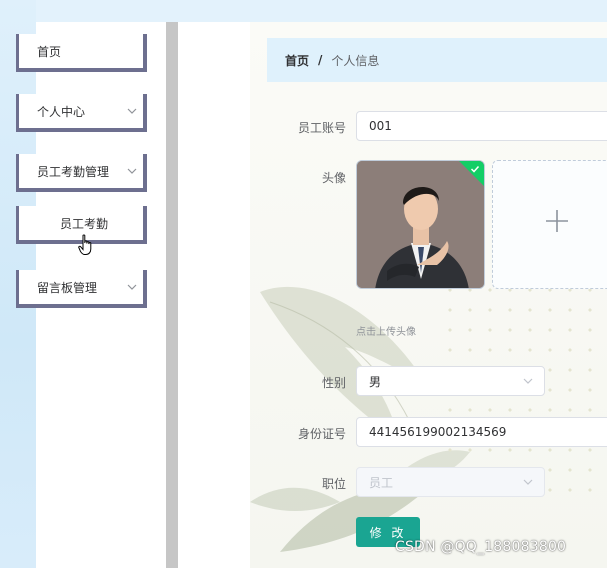 The height and width of the screenshot is (568, 607). What do you see at coordinates (49, 51) in the screenshot?
I see `sidebar-item-label: 首页` at bounding box center [49, 51].